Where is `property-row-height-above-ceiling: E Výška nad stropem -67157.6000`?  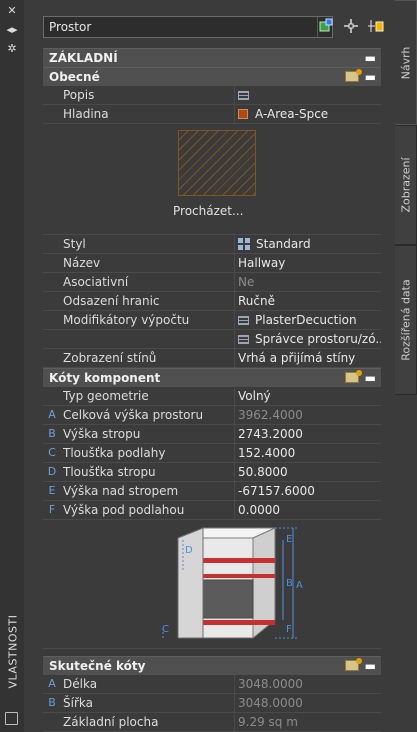
property-row-height-above-ceiling: E Výška nad stropem -67157.6000 is located at coordinates (212, 491).